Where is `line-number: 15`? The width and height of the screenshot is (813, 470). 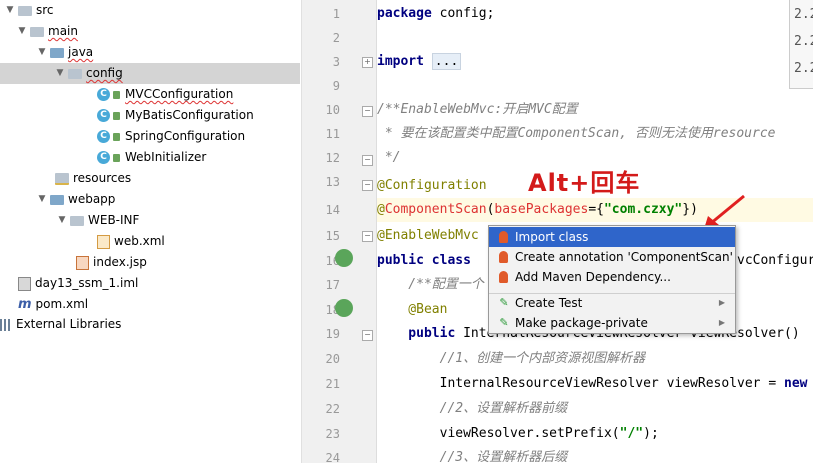 line-number: 15 is located at coordinates (332, 236).